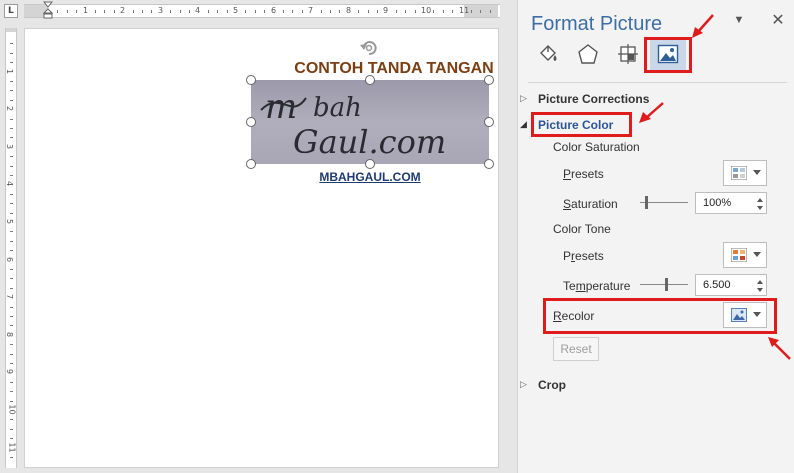  Describe the element at coordinates (523, 384) in the screenshot. I see `expand-triangle-icon: ▷` at that location.